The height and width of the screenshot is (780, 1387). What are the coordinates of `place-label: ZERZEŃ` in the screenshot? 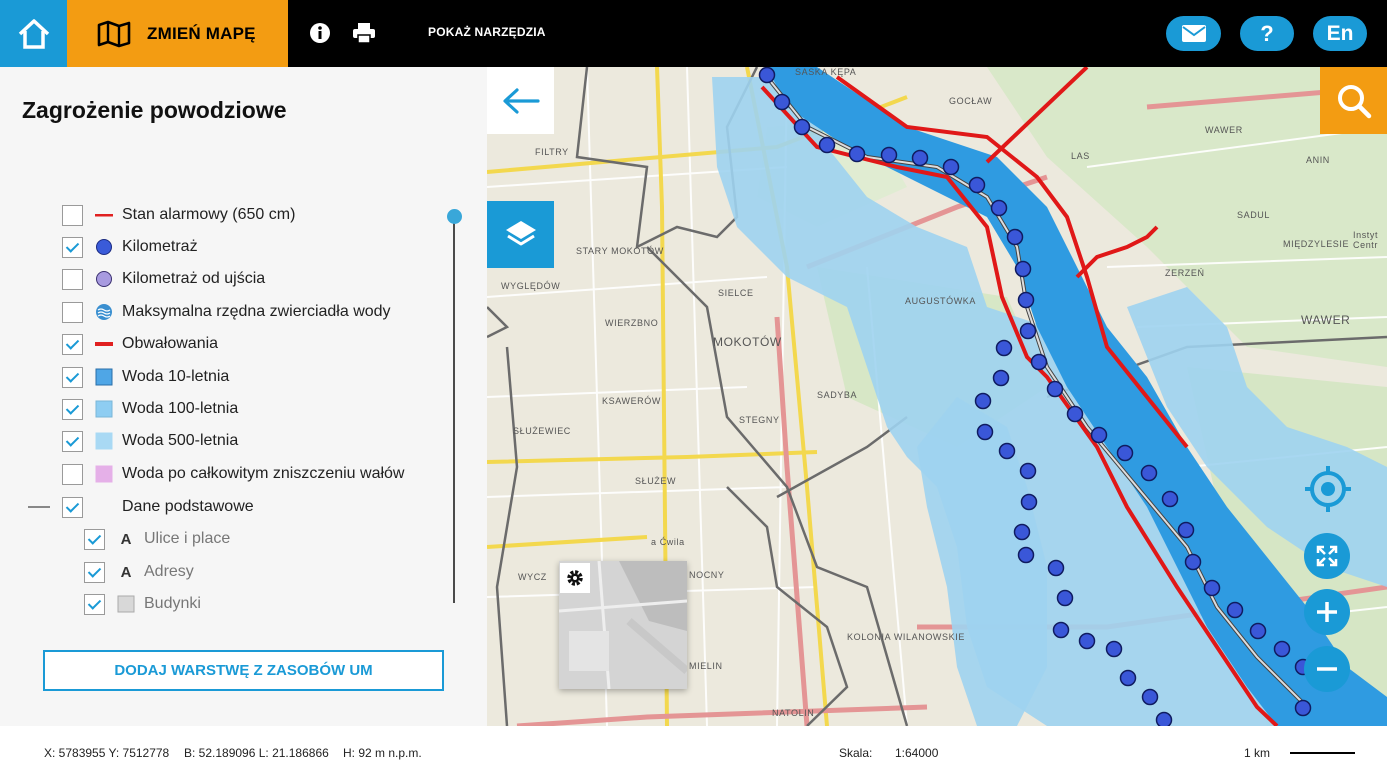 It's located at (1185, 273).